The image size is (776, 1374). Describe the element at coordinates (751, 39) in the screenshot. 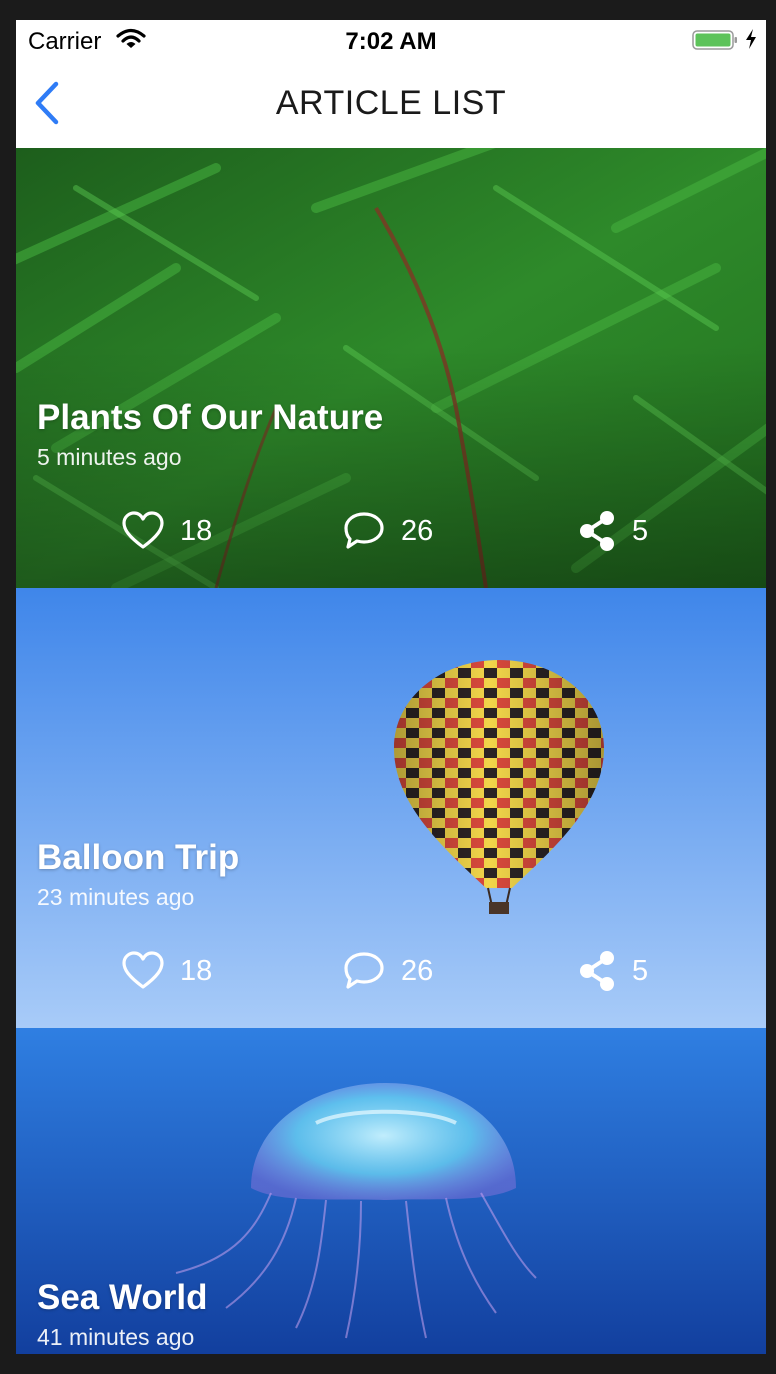

I see `charging-icon` at that location.